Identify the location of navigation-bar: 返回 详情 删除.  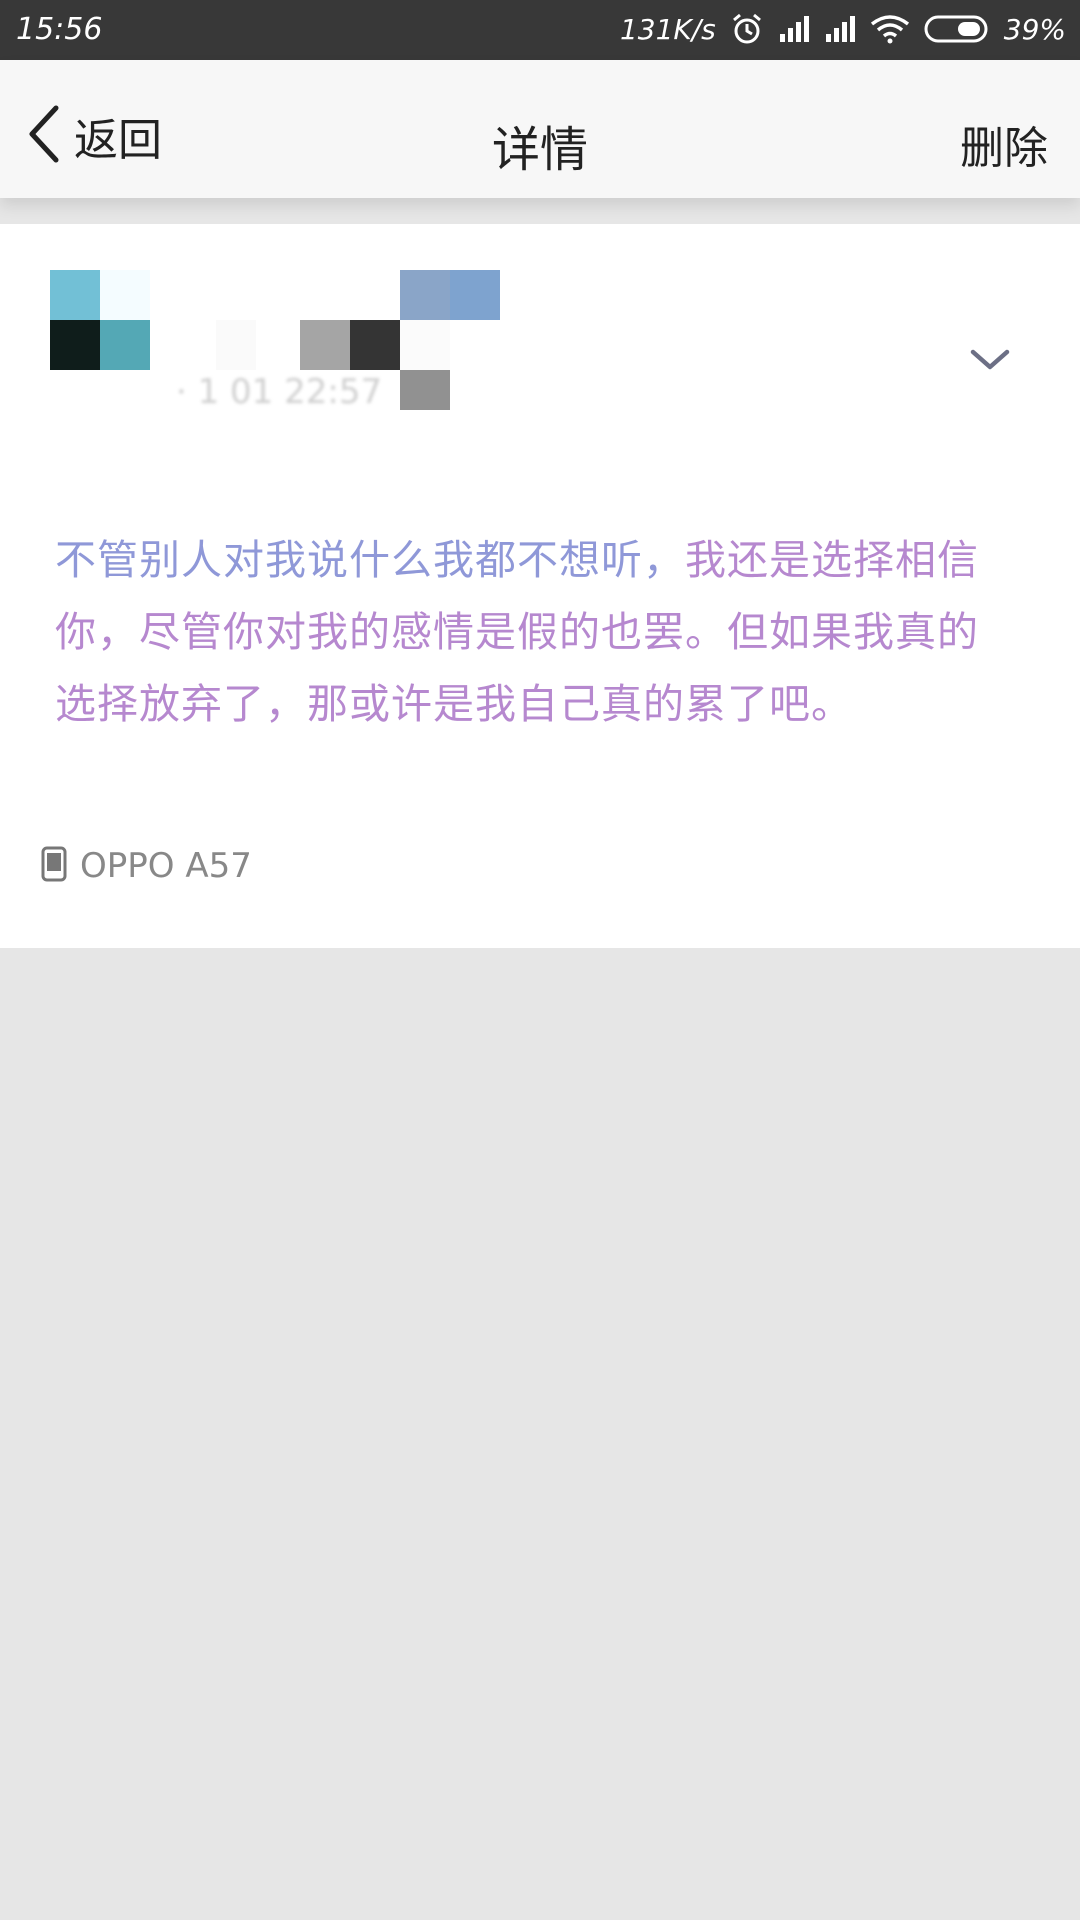
(540, 129).